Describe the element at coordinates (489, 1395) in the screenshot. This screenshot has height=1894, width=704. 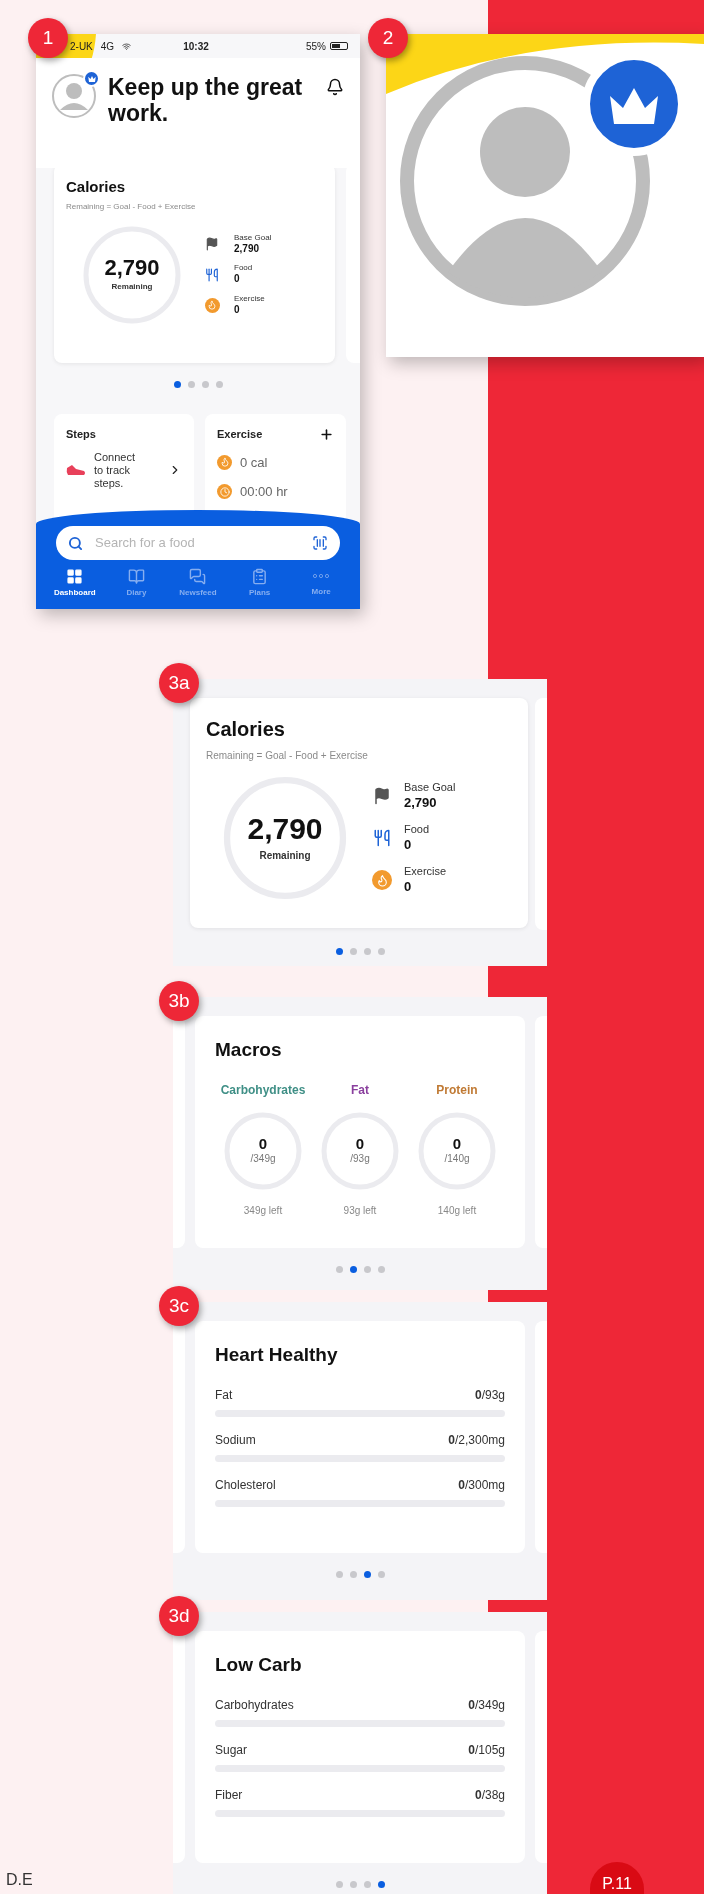
I see `nutrient-amount: 0/93g` at that location.